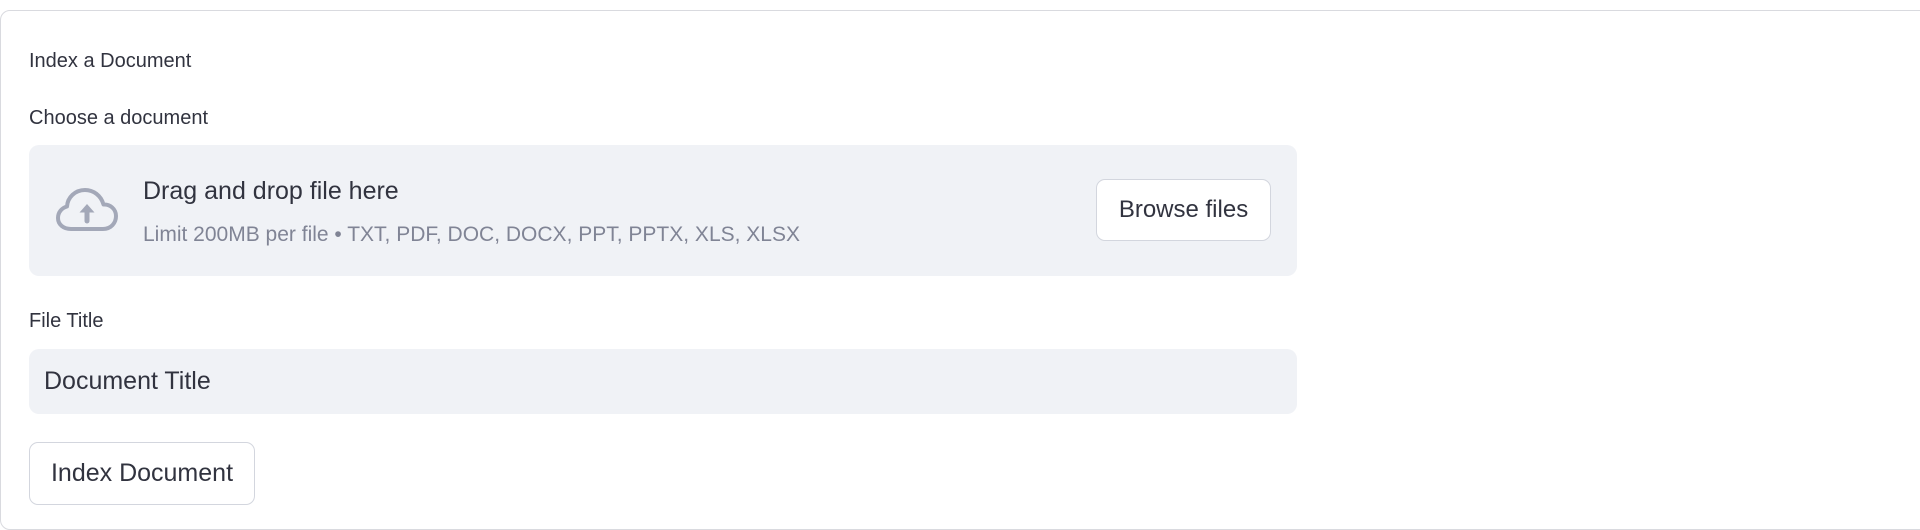 Image resolution: width=1920 pixels, height=530 pixels. What do you see at coordinates (66, 321) in the screenshot?
I see `file-title-label: File Title` at bounding box center [66, 321].